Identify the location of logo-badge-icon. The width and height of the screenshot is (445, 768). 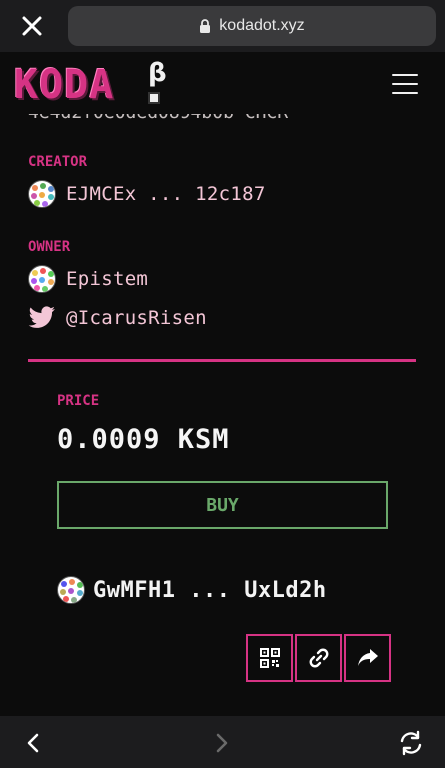
(154, 98).